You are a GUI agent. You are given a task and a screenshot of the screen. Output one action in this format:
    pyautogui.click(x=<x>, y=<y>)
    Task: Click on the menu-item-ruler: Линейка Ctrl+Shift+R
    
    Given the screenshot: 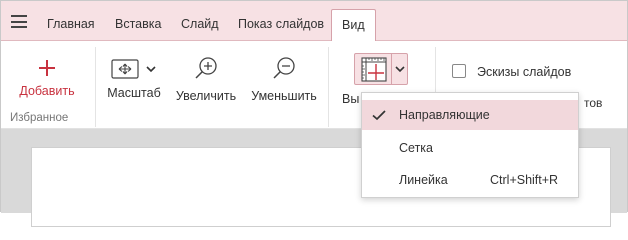 What is the action you would take?
    pyautogui.click(x=470, y=180)
    